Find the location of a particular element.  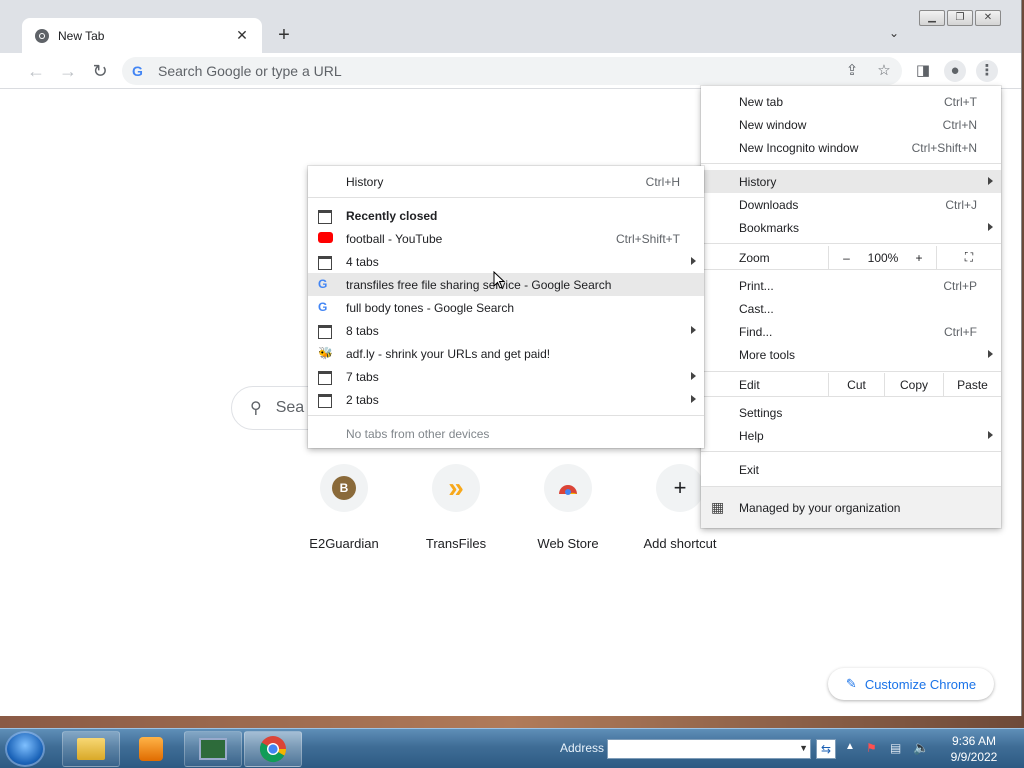

menu-item-managed: ▦ Managed by your organization is located at coordinates (851, 507).